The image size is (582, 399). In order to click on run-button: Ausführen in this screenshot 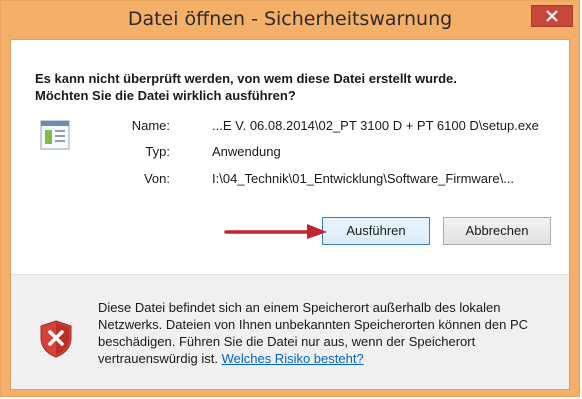, I will do `click(376, 231)`.